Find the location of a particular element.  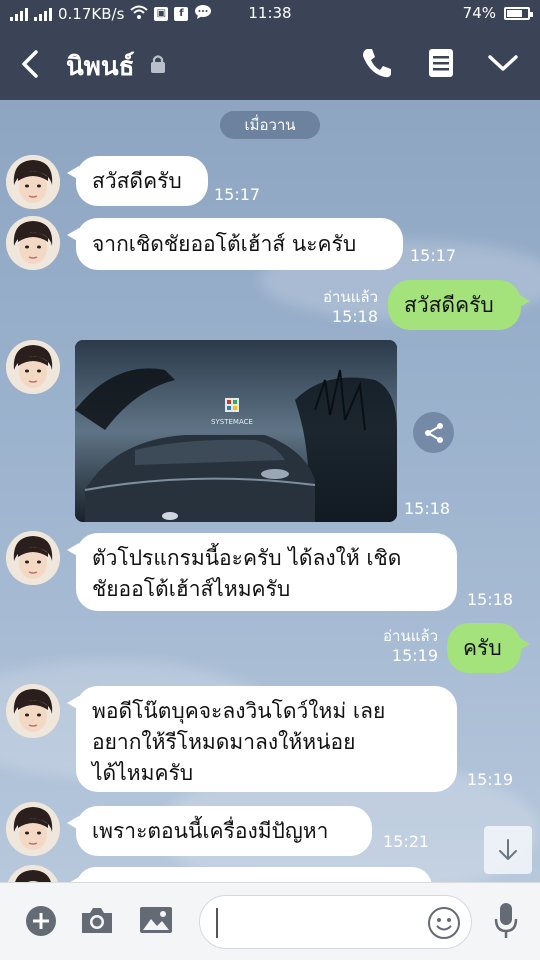

voice-button is located at coordinates (506, 923).